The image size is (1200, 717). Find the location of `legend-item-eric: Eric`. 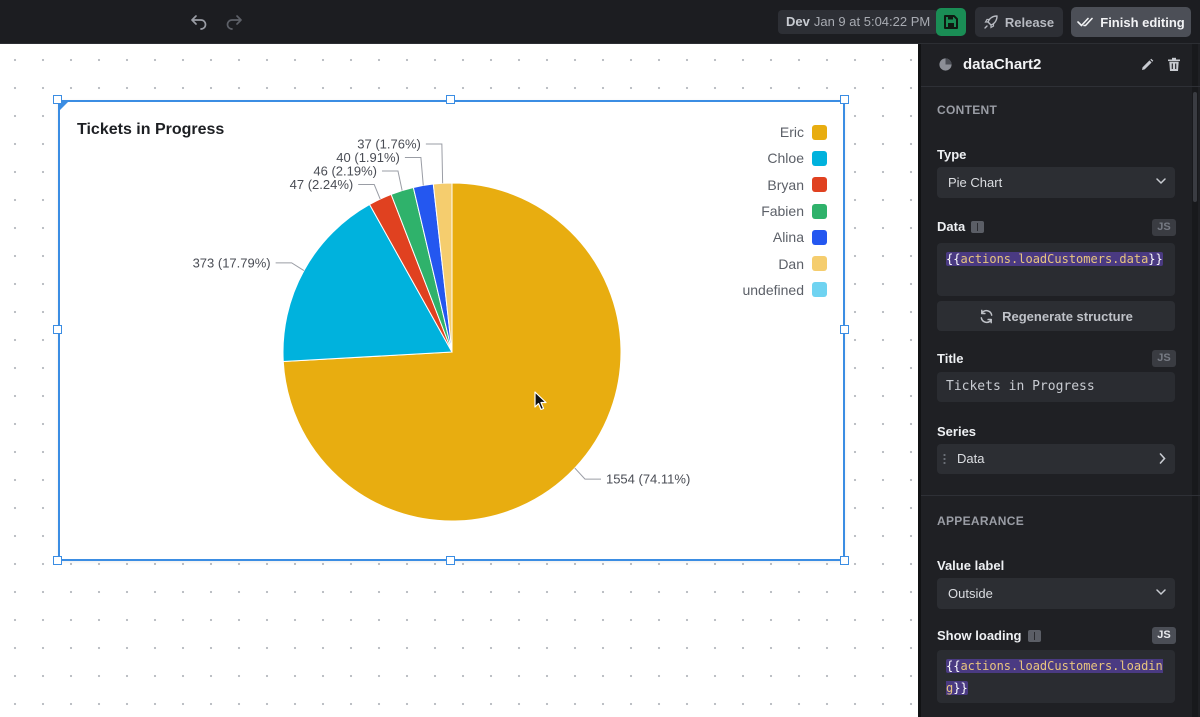

legend-item-eric: Eric is located at coordinates (757, 132).